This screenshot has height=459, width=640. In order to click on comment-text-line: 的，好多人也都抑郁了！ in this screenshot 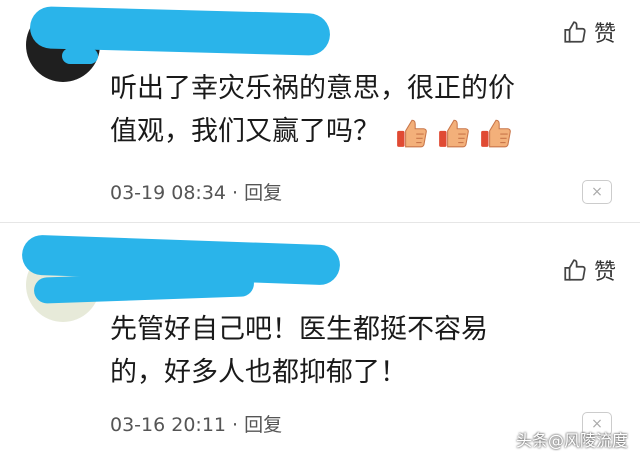, I will do `click(258, 372)`.